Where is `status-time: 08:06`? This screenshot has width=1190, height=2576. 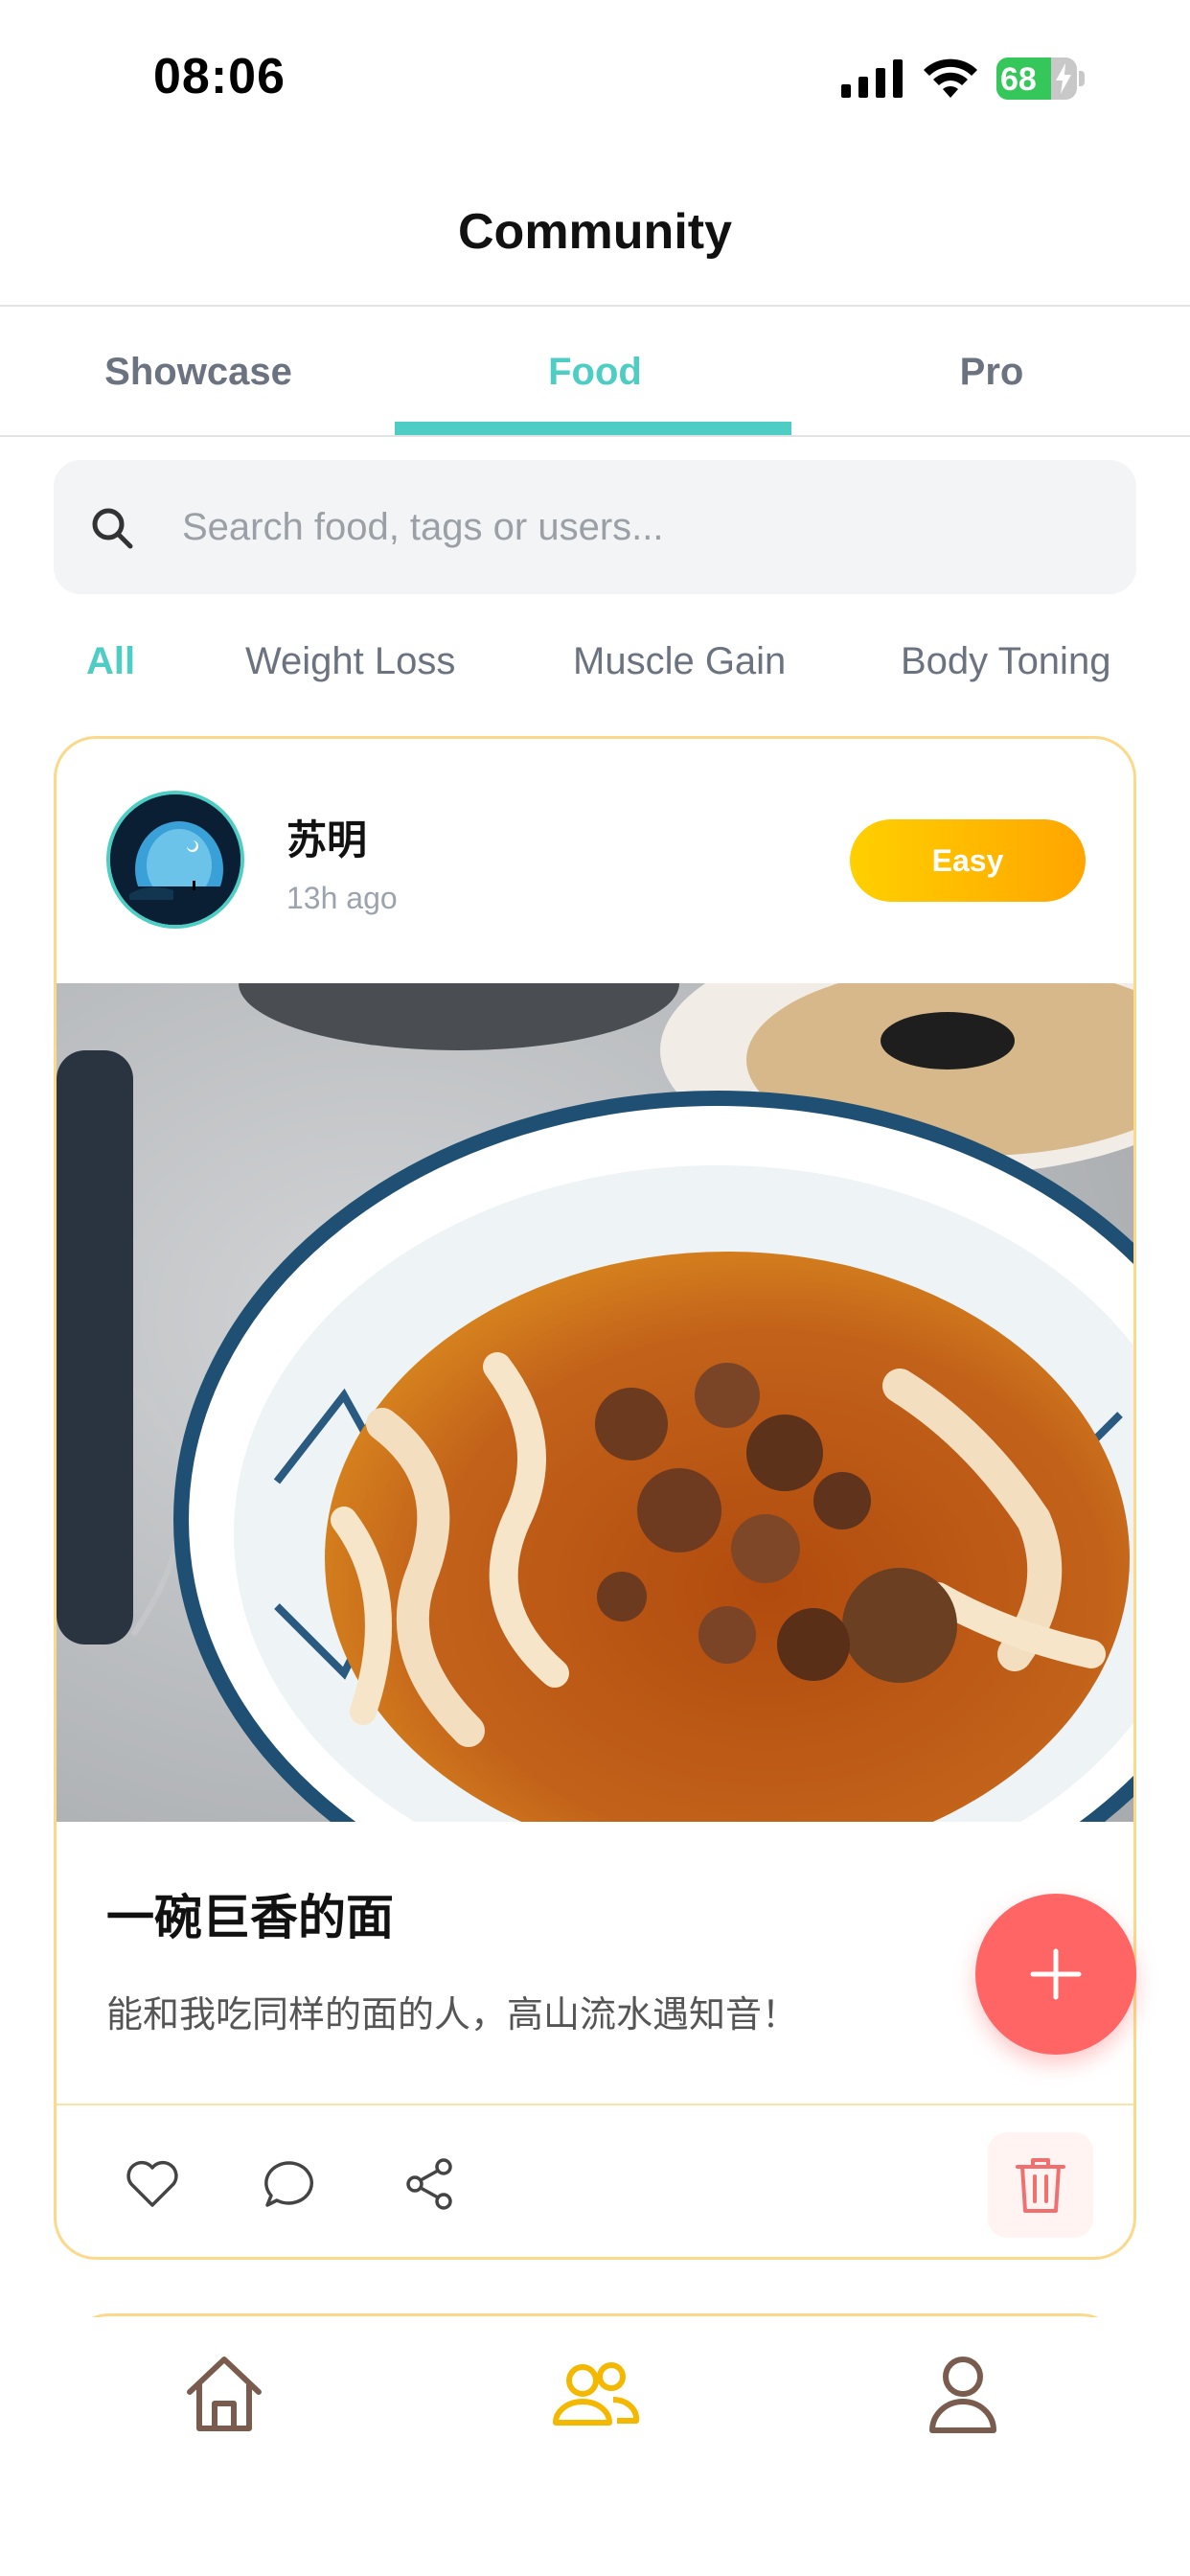 status-time: 08:06 is located at coordinates (220, 76).